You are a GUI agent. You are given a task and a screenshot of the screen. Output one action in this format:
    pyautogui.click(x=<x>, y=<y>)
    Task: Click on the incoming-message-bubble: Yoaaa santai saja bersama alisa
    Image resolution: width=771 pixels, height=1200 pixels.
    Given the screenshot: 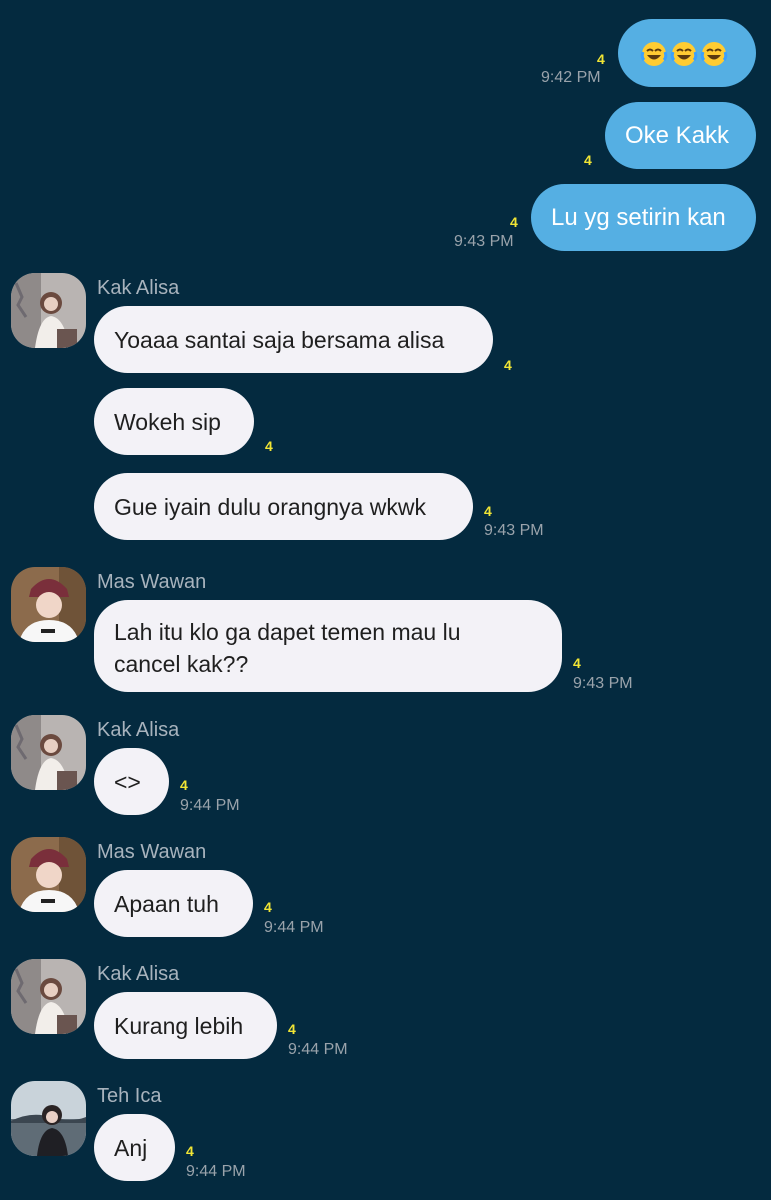 What is the action you would take?
    pyautogui.click(x=293, y=339)
    